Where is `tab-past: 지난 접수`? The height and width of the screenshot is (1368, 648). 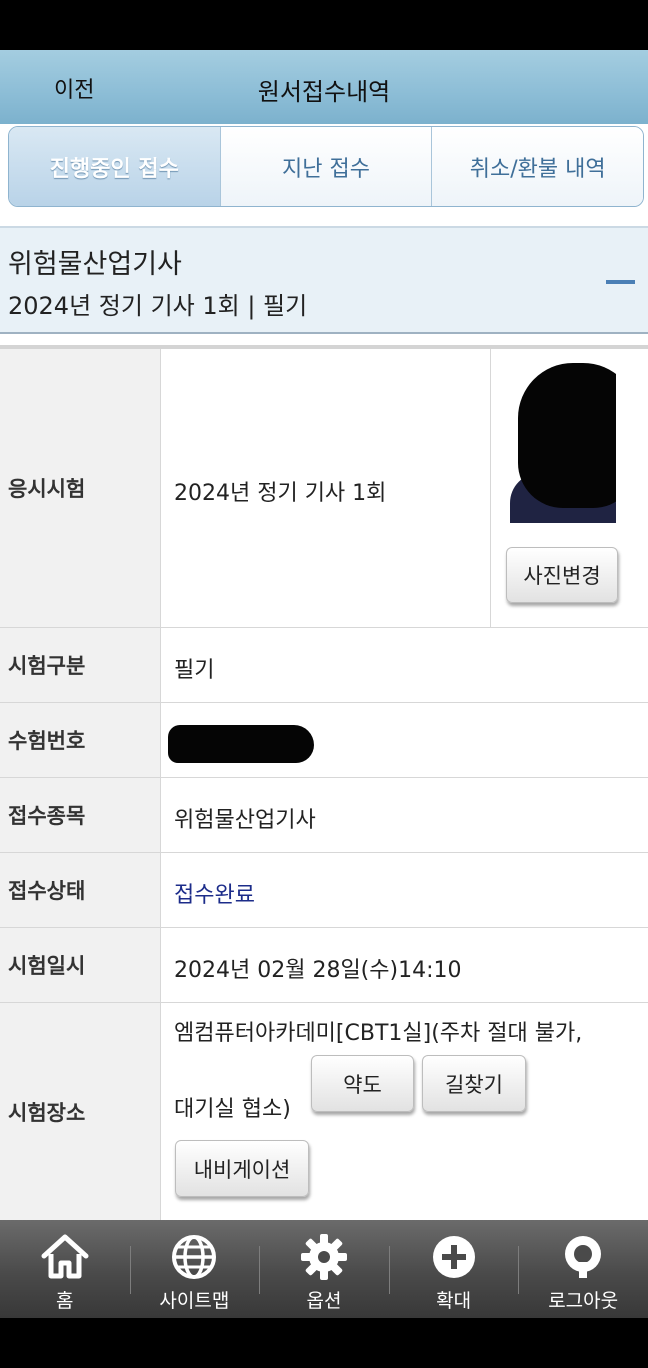
tab-past: 지난 접수 is located at coordinates (326, 166).